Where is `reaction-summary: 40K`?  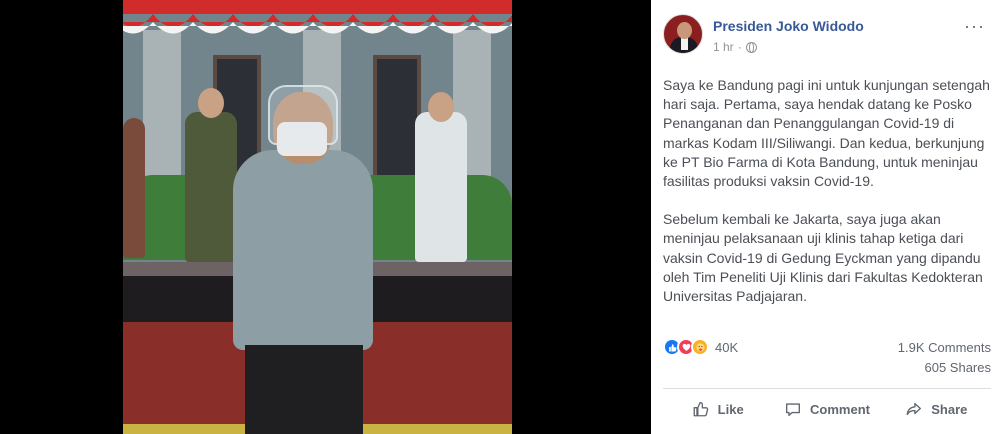 reaction-summary: 40K is located at coordinates (700, 347).